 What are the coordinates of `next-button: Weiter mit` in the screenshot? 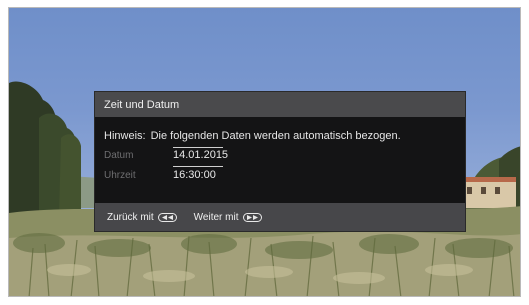 It's located at (228, 217).